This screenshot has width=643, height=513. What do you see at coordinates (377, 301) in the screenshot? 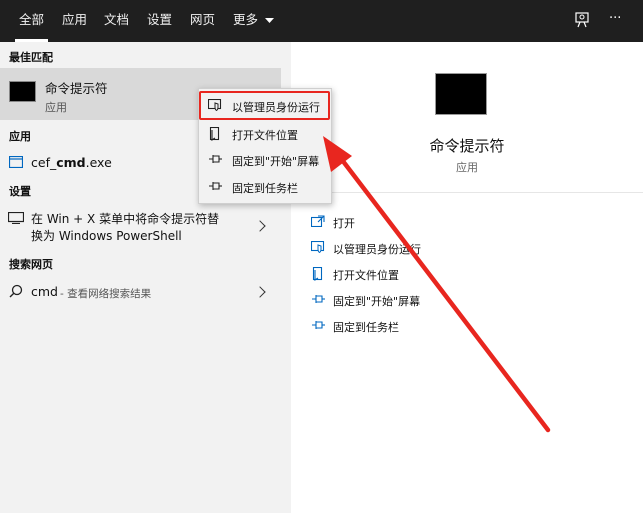
I see `action-pin-to-start-label: 固定到"开始"屏幕` at bounding box center [377, 301].